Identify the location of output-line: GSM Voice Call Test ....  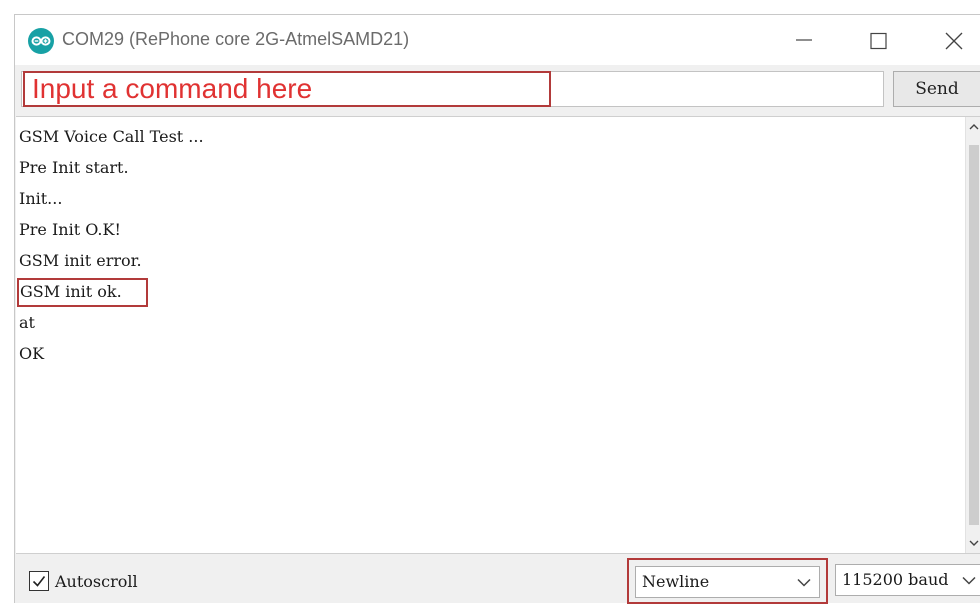
(111, 136).